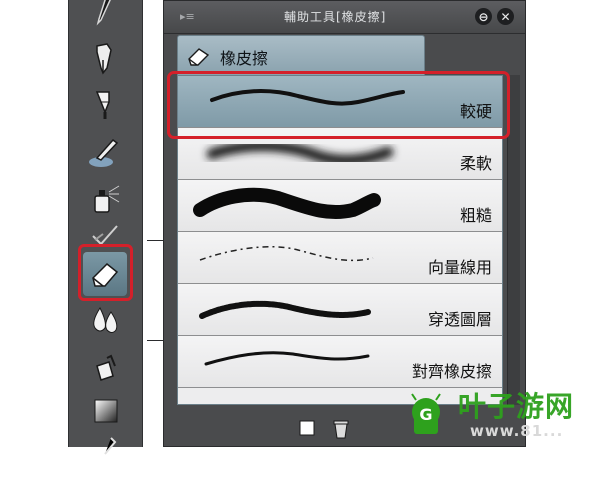  What do you see at coordinates (483, 16) in the screenshot?
I see `minimize-icon: ⊖` at bounding box center [483, 16].